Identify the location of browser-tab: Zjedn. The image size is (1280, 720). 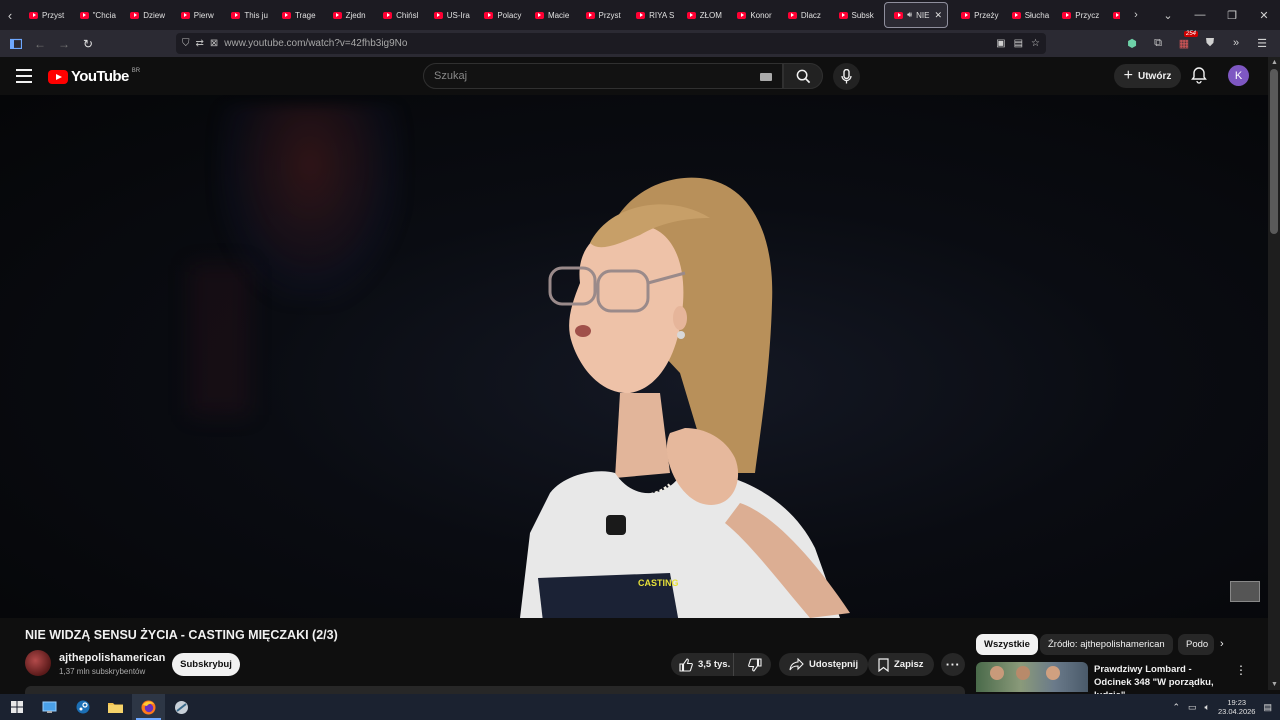
(349, 15).